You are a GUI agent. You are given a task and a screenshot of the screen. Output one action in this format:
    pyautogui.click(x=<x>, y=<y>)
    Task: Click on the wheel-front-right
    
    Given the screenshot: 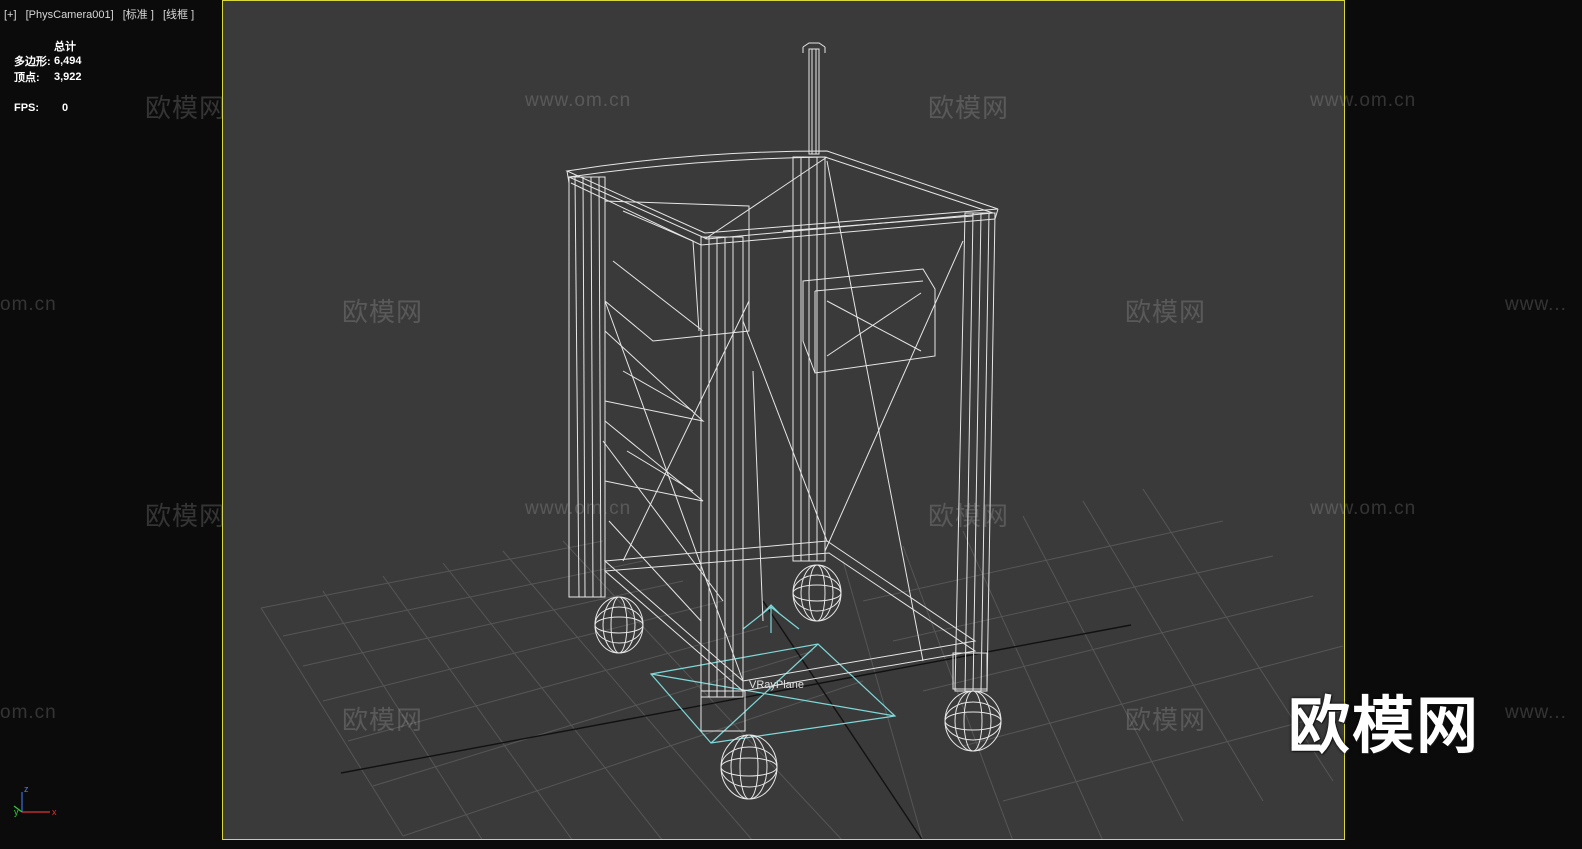 What is the action you would take?
    pyautogui.click(x=973, y=721)
    